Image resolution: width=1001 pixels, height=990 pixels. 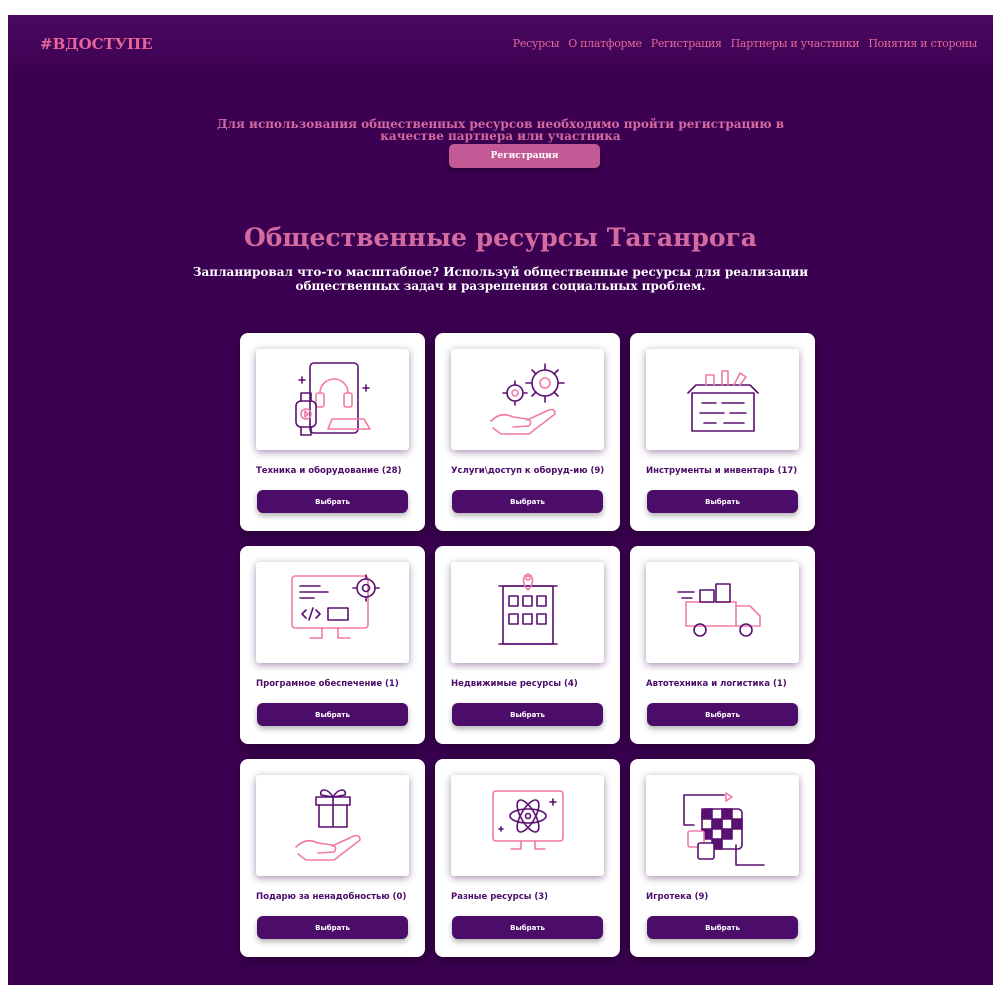 I want to click on menu-item-registration: Регистрация, so click(x=686, y=43).